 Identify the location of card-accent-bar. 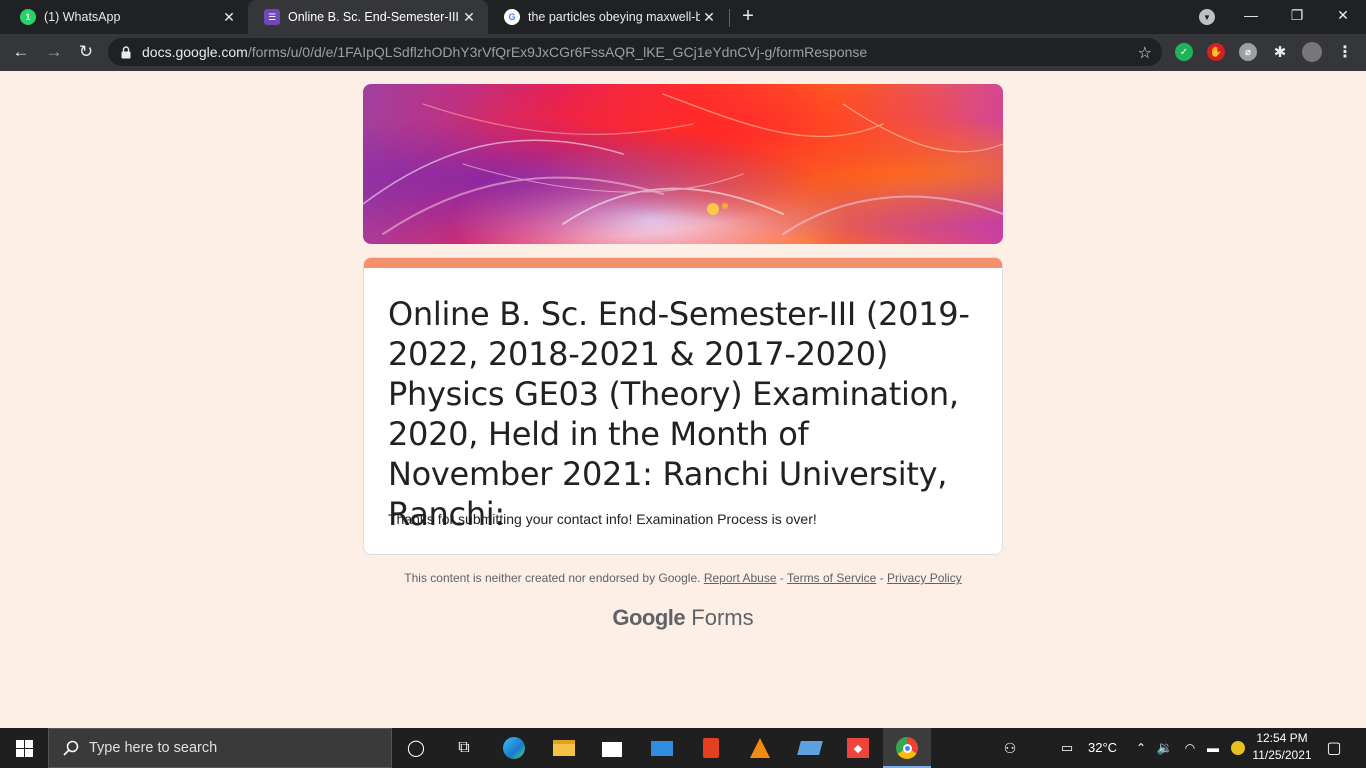
(683, 263).